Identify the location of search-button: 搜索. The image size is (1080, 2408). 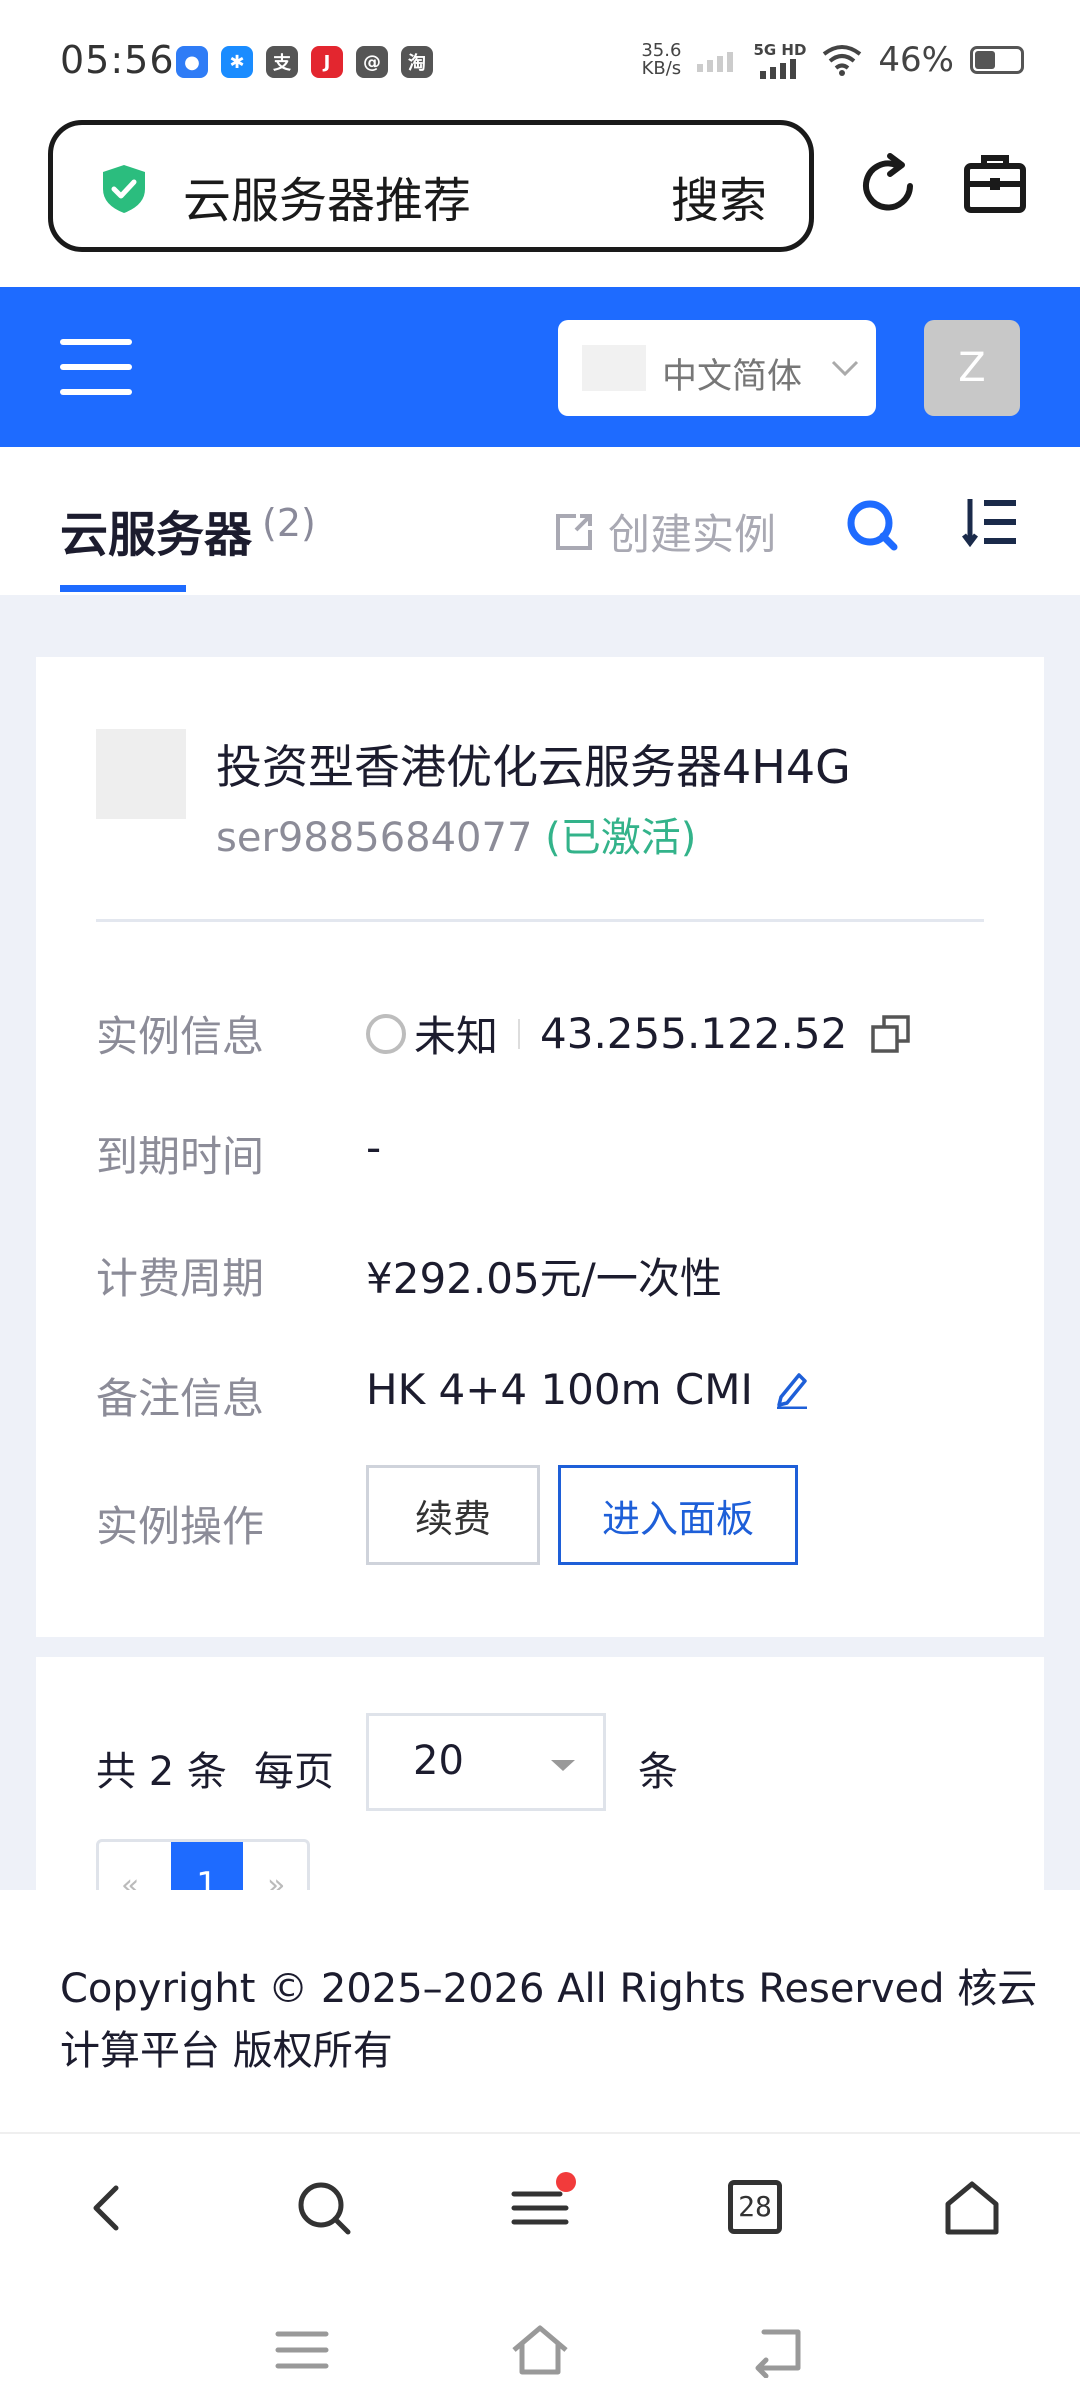
(719, 196).